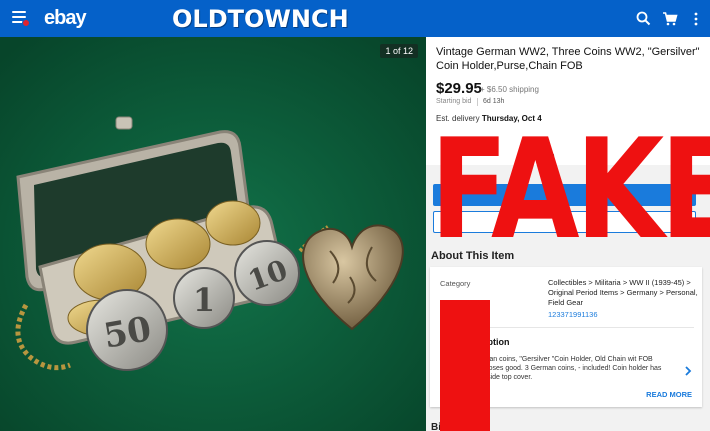 This screenshot has height=431, width=710. What do you see at coordinates (65, 18) in the screenshot?
I see `ebay-logo: ebay` at bounding box center [65, 18].